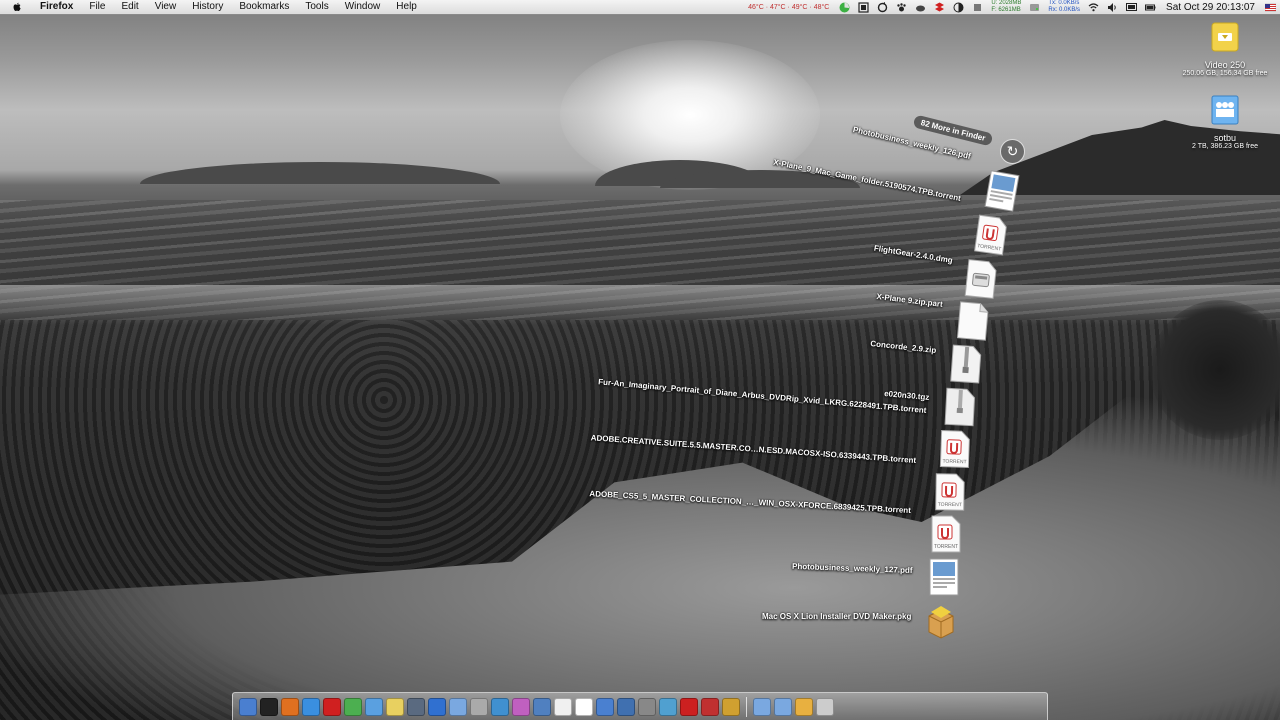 The image size is (1280, 720). What do you see at coordinates (332, 706) in the screenshot?
I see `opera-icon` at bounding box center [332, 706].